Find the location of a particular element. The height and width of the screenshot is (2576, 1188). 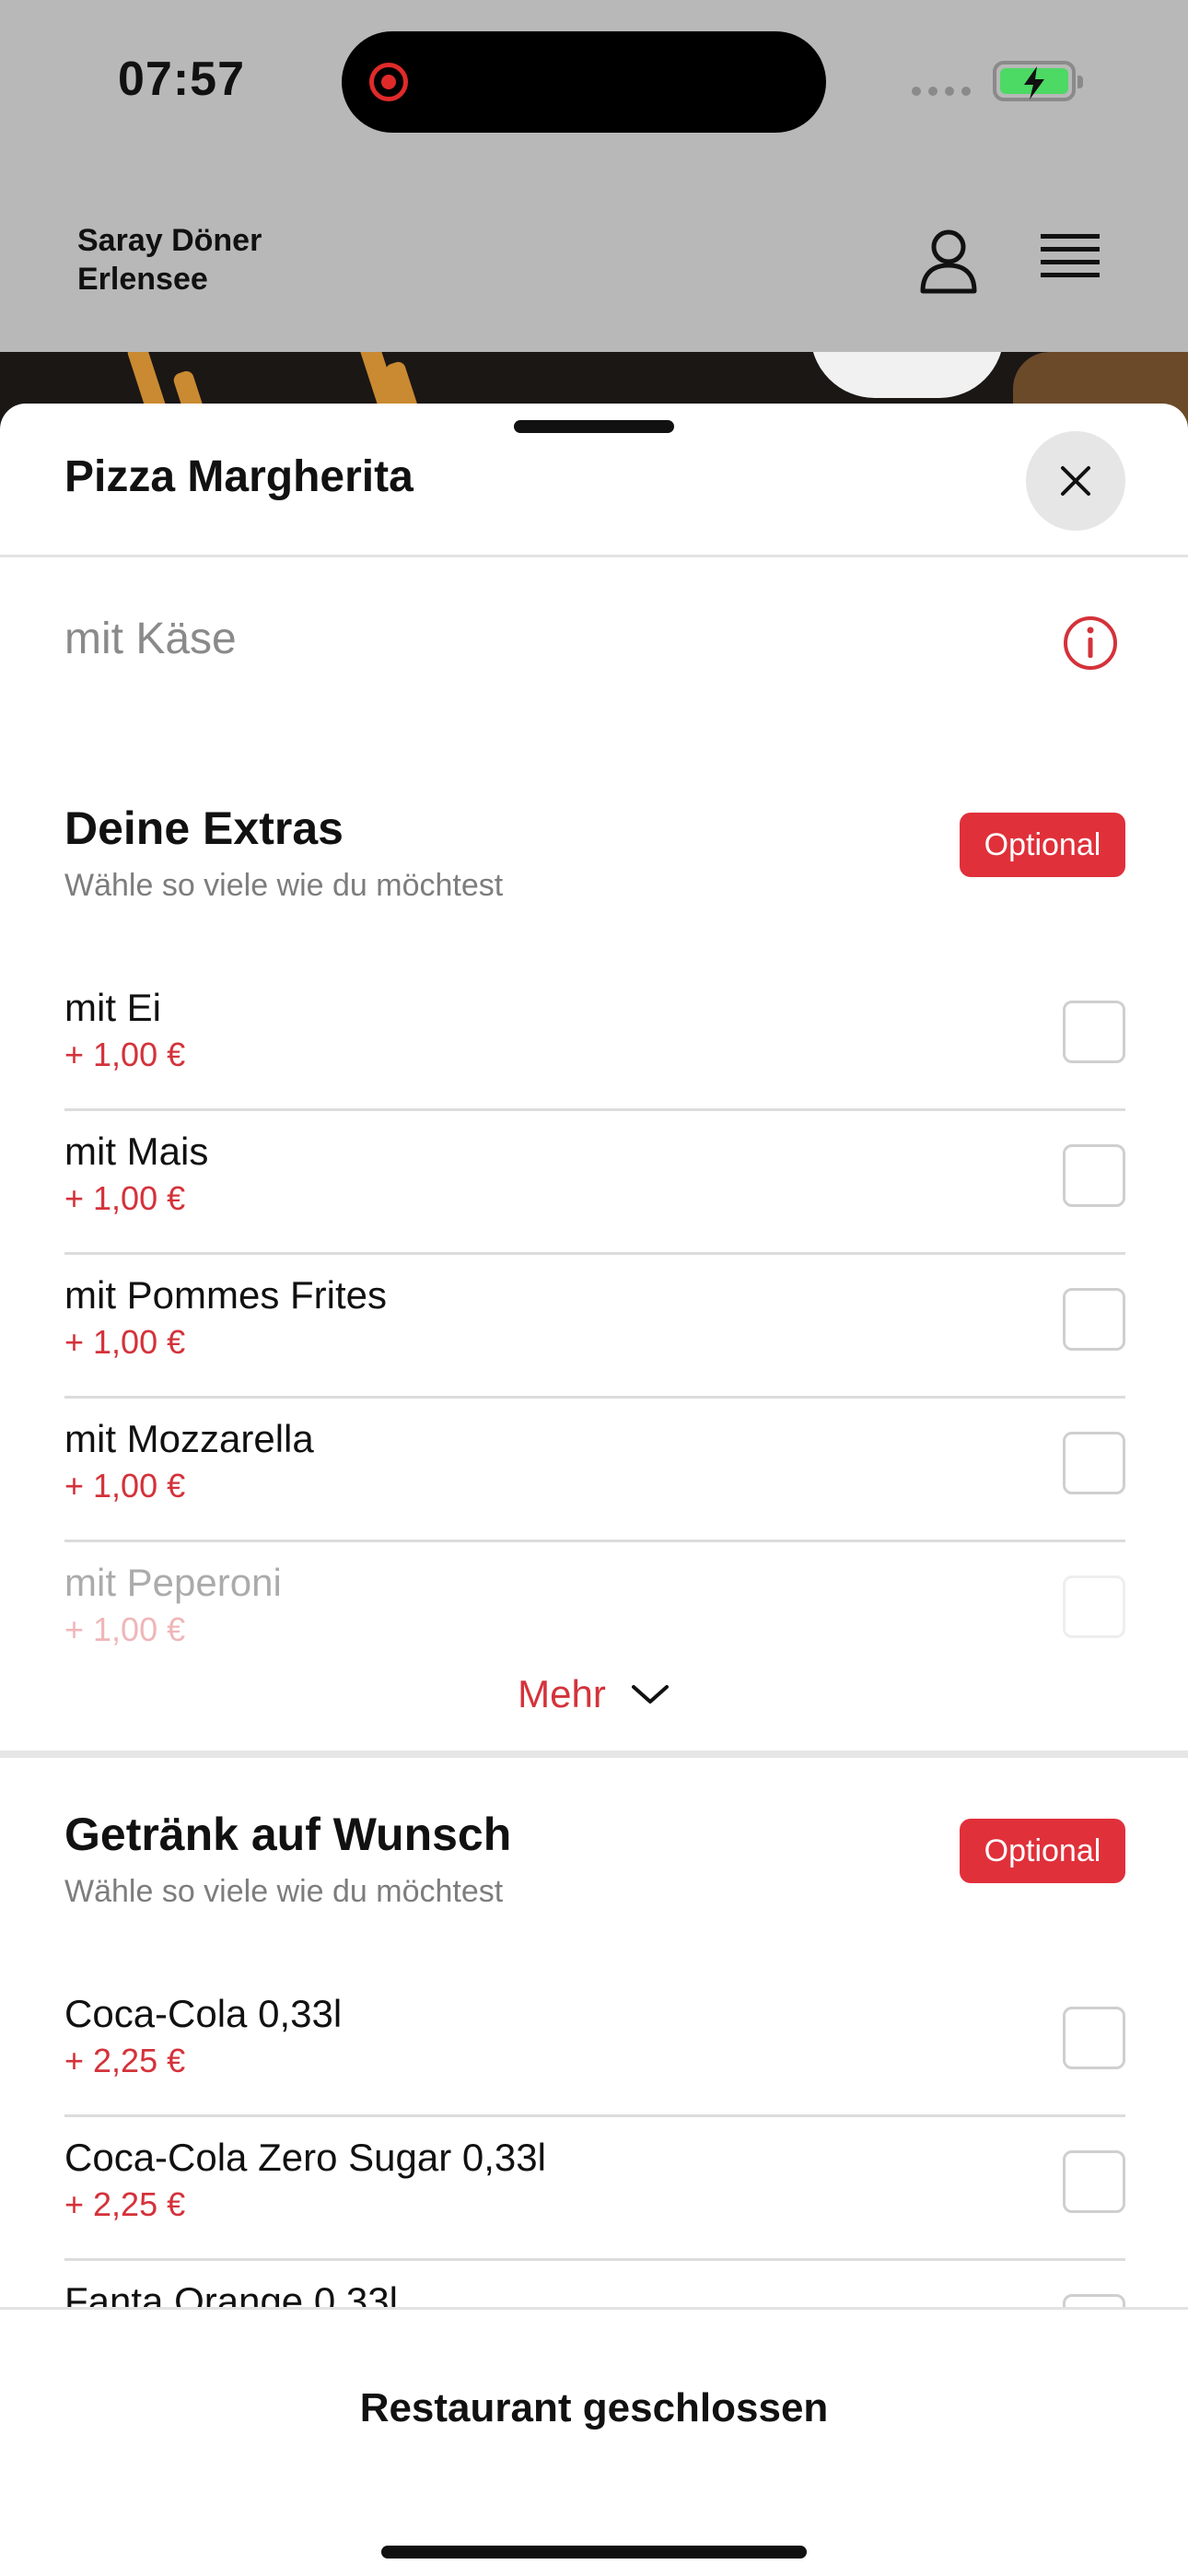

status-bar: 07:57 is located at coordinates (594, 83).